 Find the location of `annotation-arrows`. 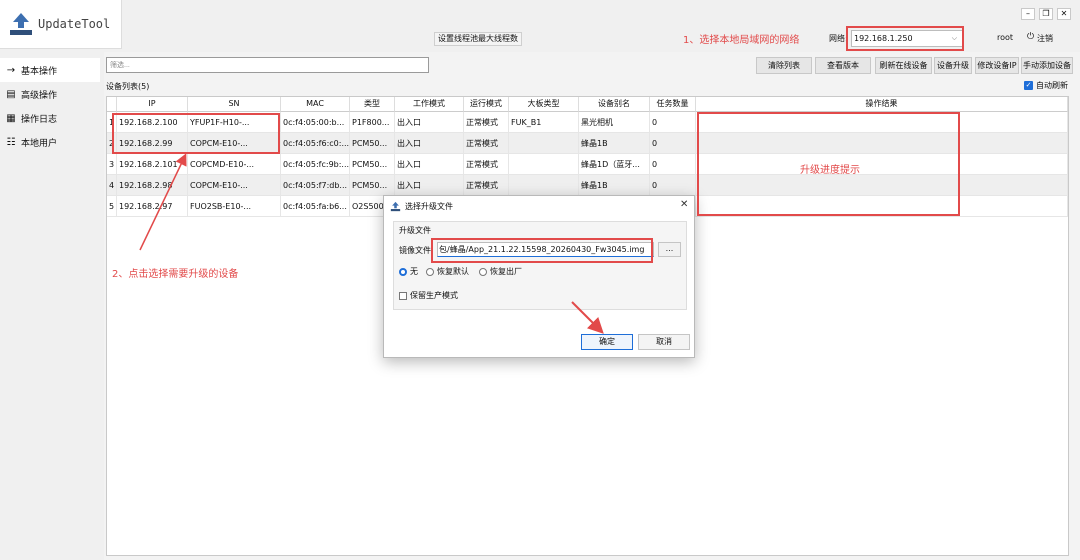

annotation-arrows is located at coordinates (371, 243).